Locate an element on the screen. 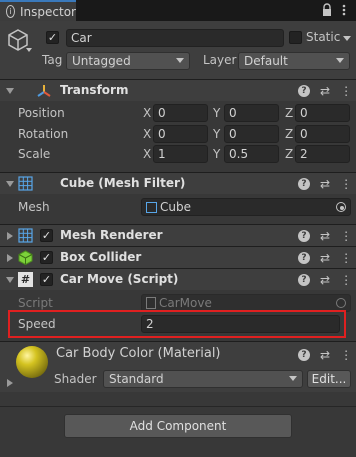 The image size is (356, 457). speed-value: 2 is located at coordinates (150, 324).